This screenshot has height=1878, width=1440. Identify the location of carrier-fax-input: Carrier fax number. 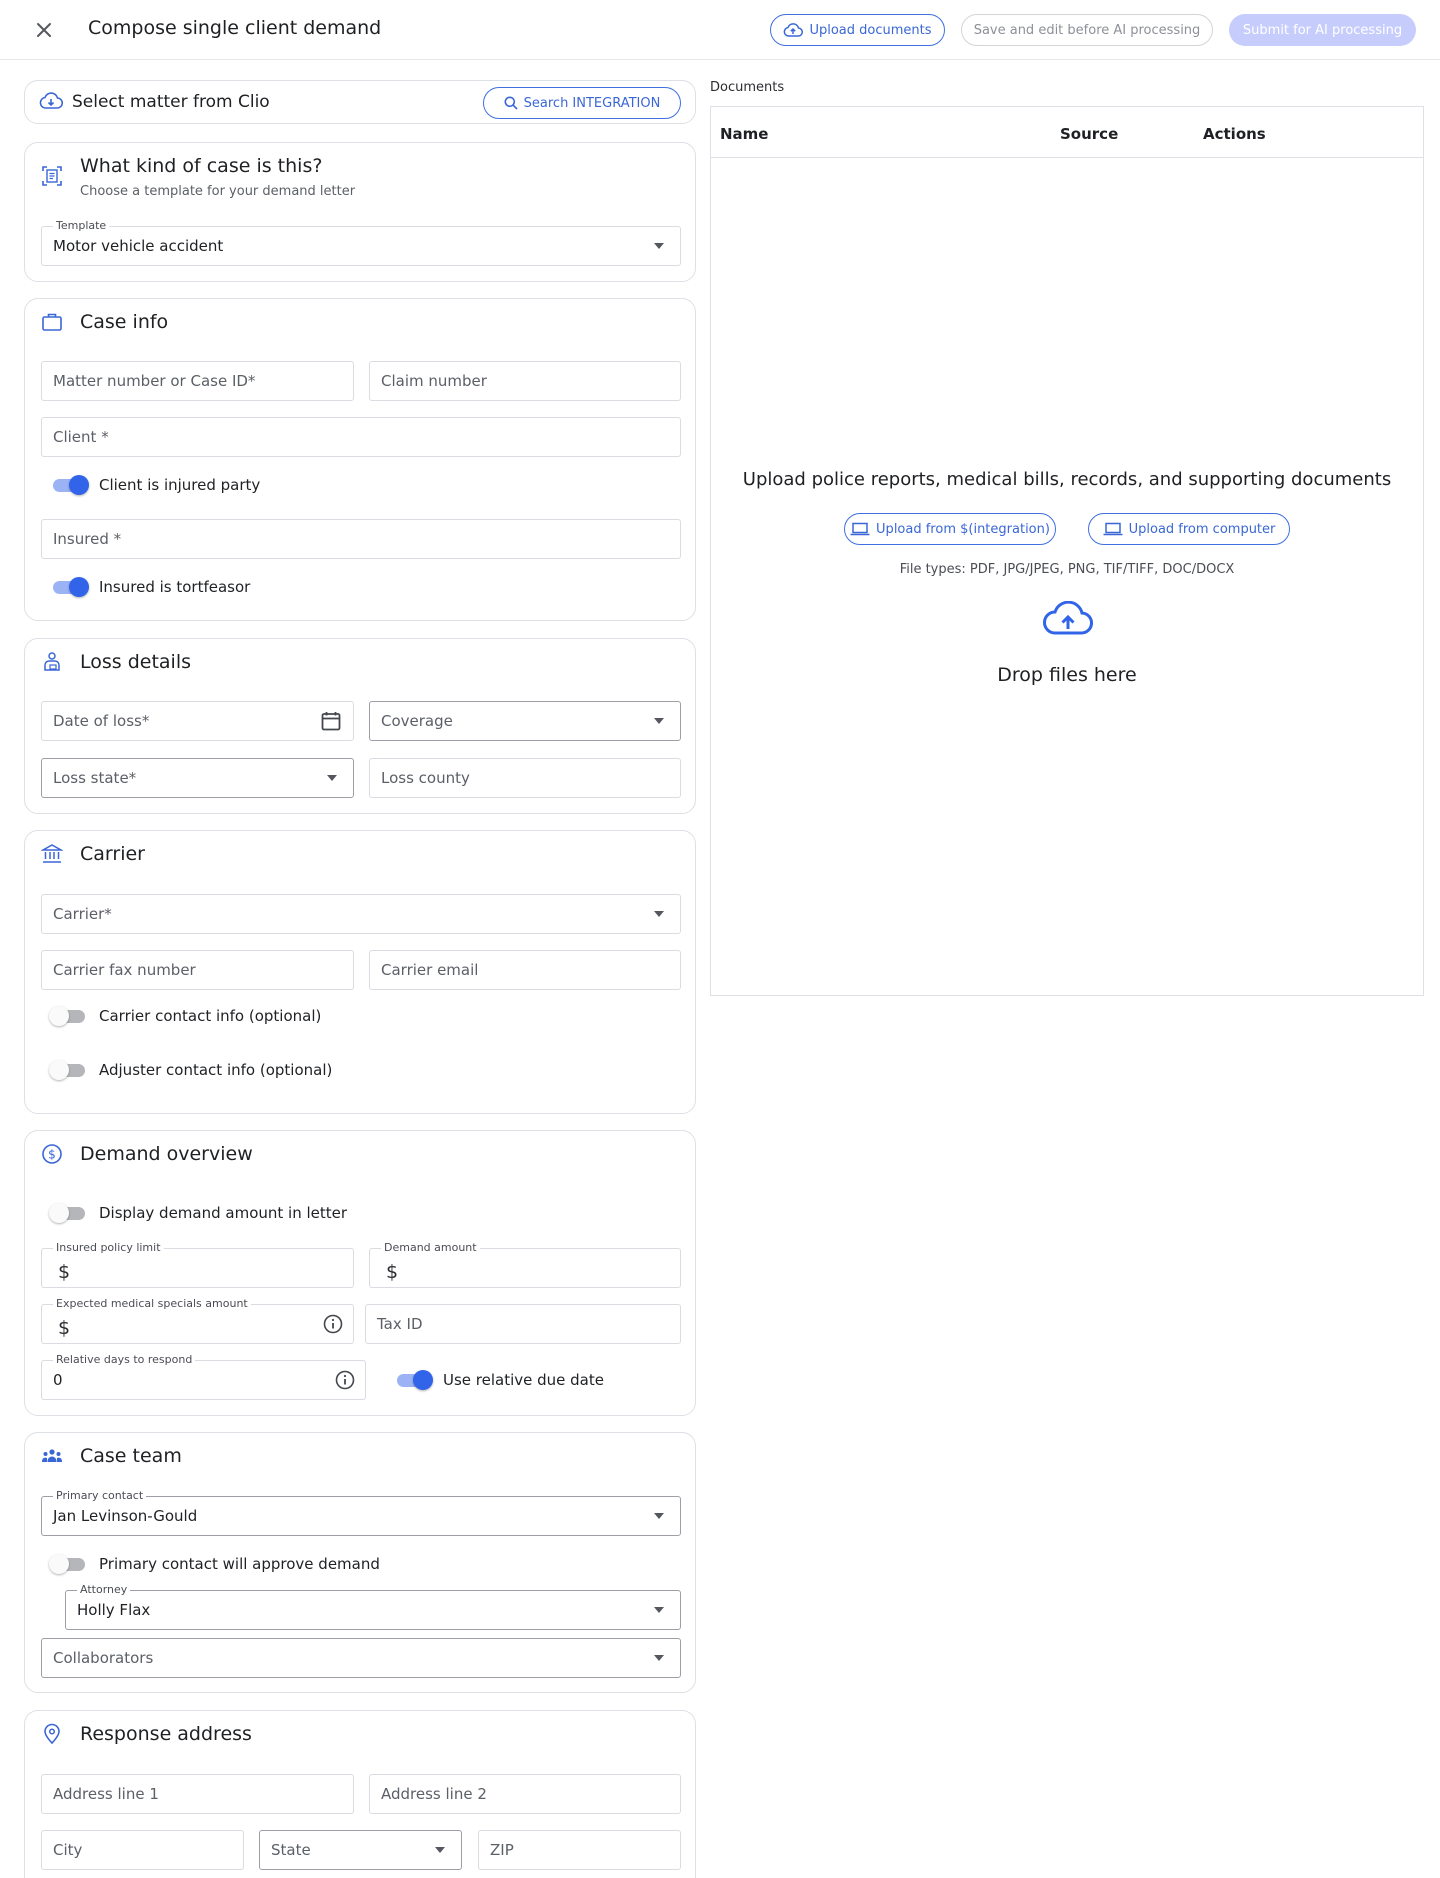
(197, 970).